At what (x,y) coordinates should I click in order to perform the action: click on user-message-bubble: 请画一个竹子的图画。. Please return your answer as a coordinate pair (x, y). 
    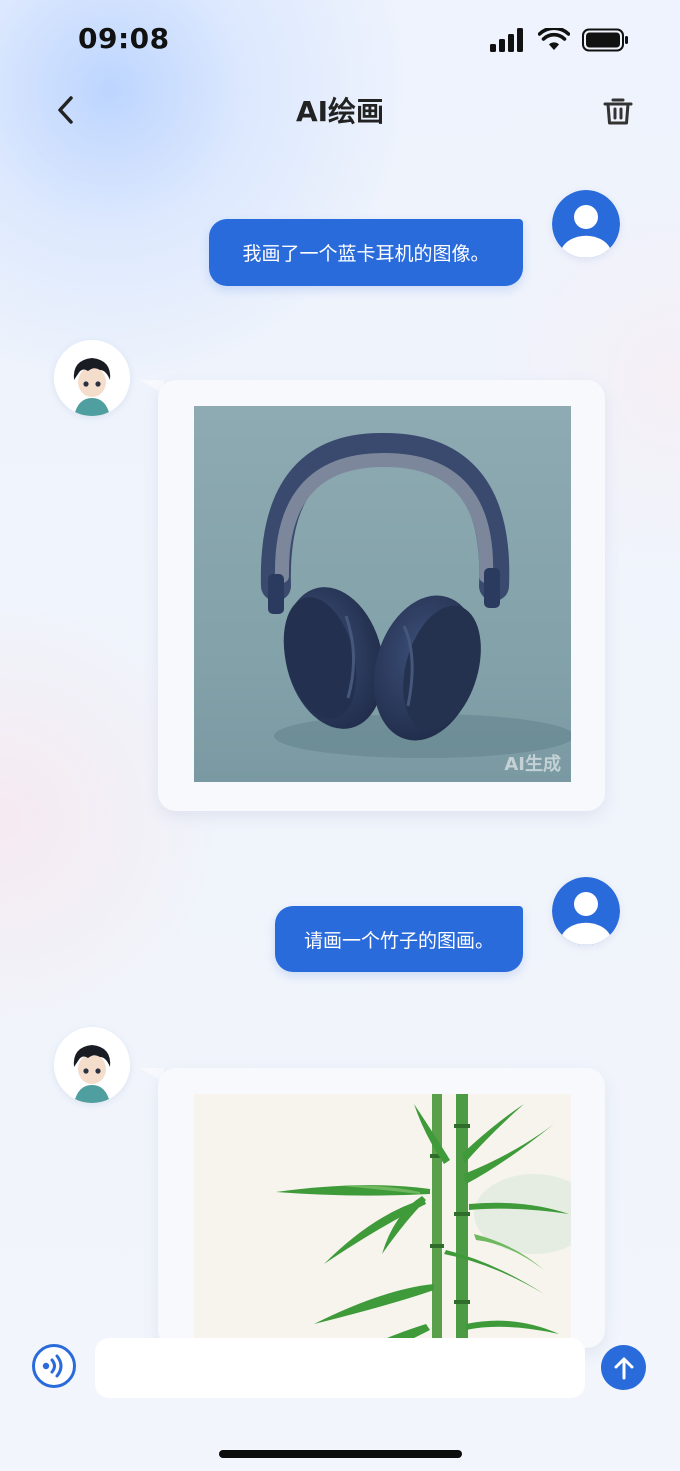
    Looking at the image, I should click on (399, 939).